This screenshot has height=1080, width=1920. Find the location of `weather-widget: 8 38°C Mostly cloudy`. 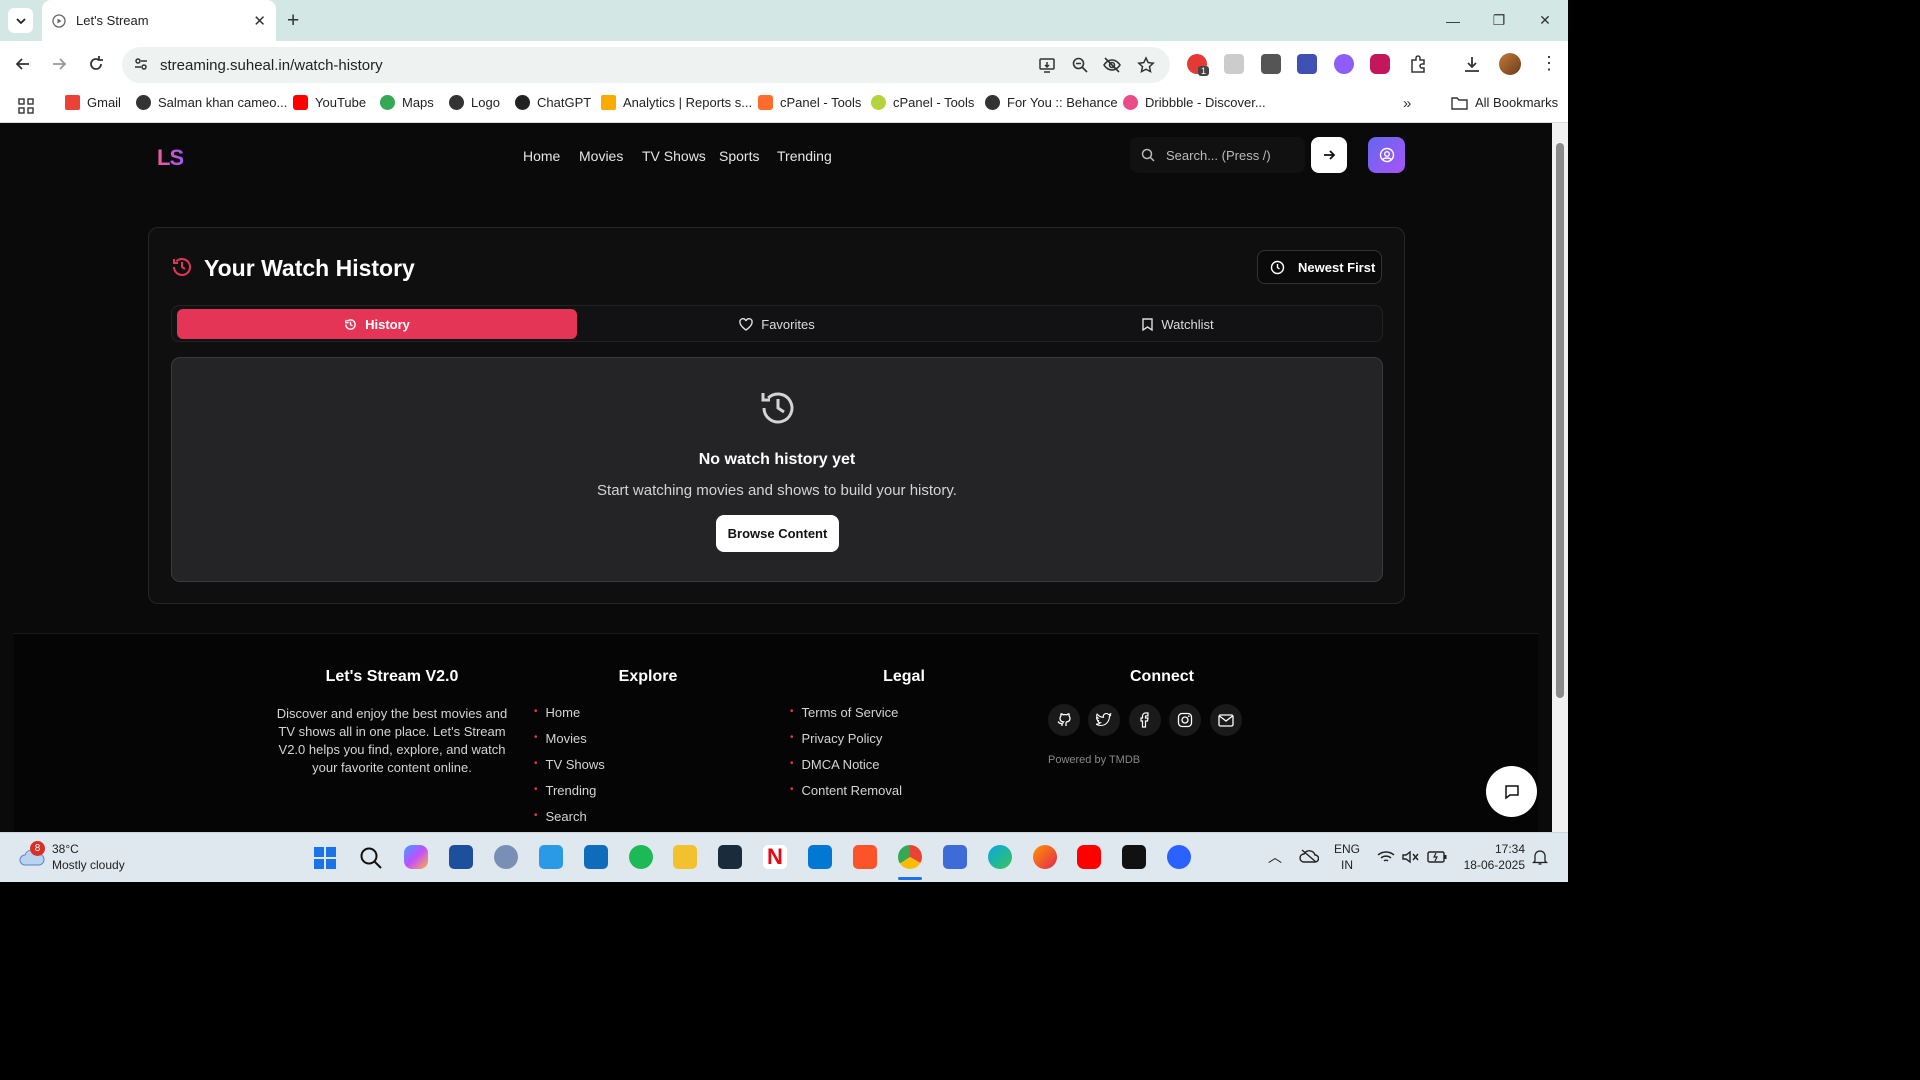

weather-widget: 8 38°C Mostly cloudy is located at coordinates (71, 857).